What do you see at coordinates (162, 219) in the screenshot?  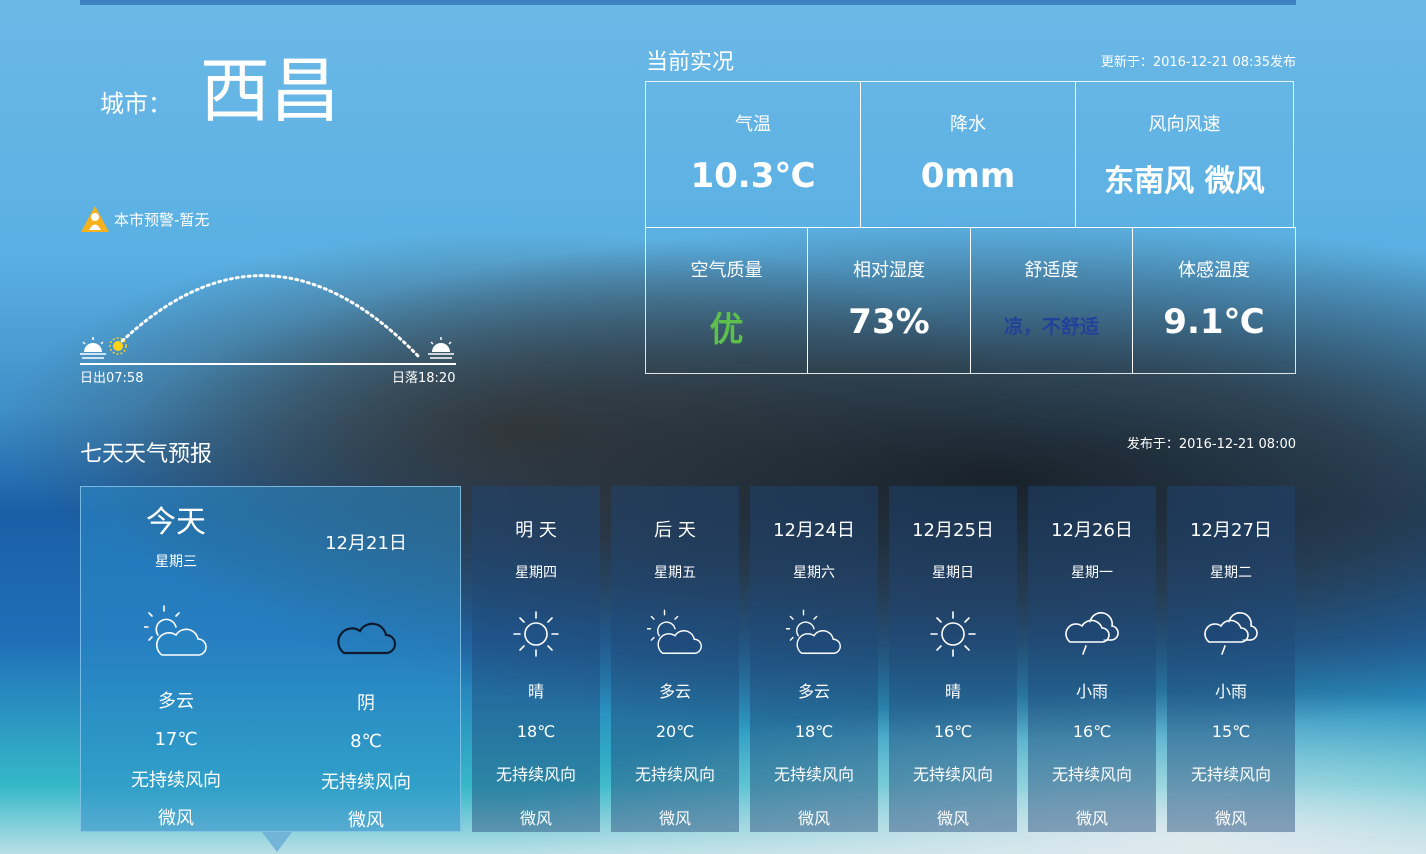 I see `warning-text: 本市预警-暂无` at bounding box center [162, 219].